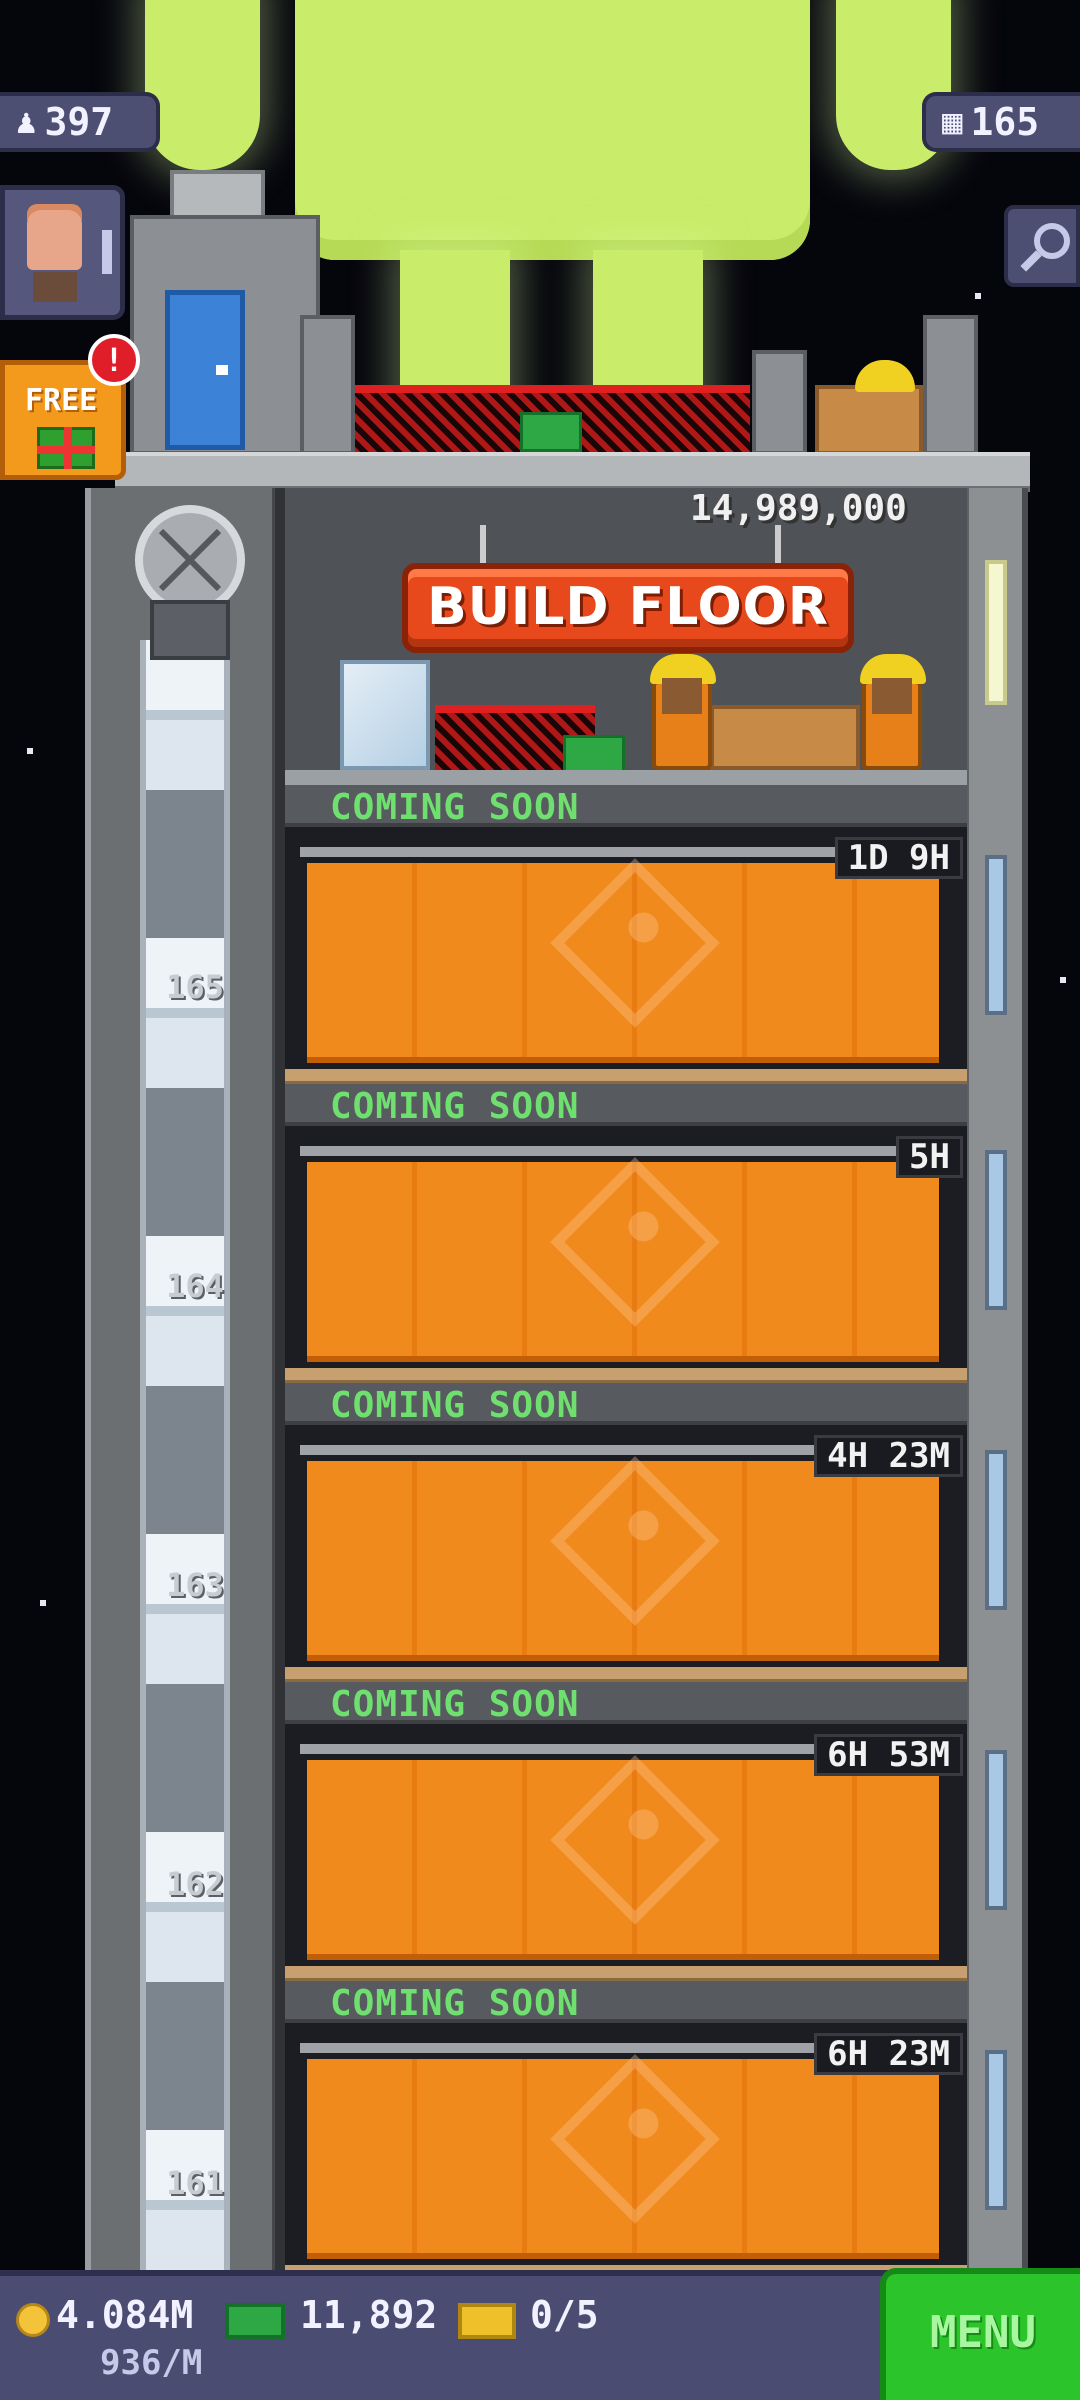  I want to click on elevator-motor-icon, so click(190, 560).